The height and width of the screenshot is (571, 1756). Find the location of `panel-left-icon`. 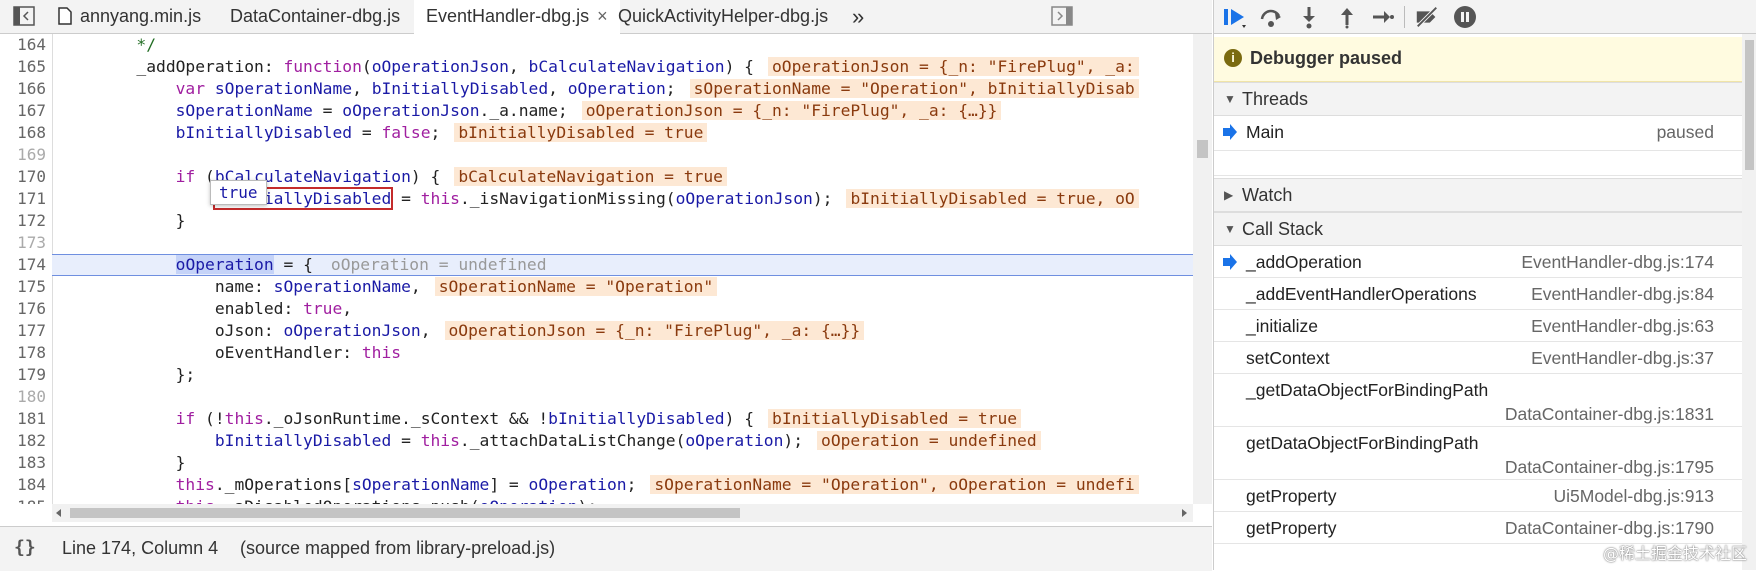

panel-left-icon is located at coordinates (24, 16).